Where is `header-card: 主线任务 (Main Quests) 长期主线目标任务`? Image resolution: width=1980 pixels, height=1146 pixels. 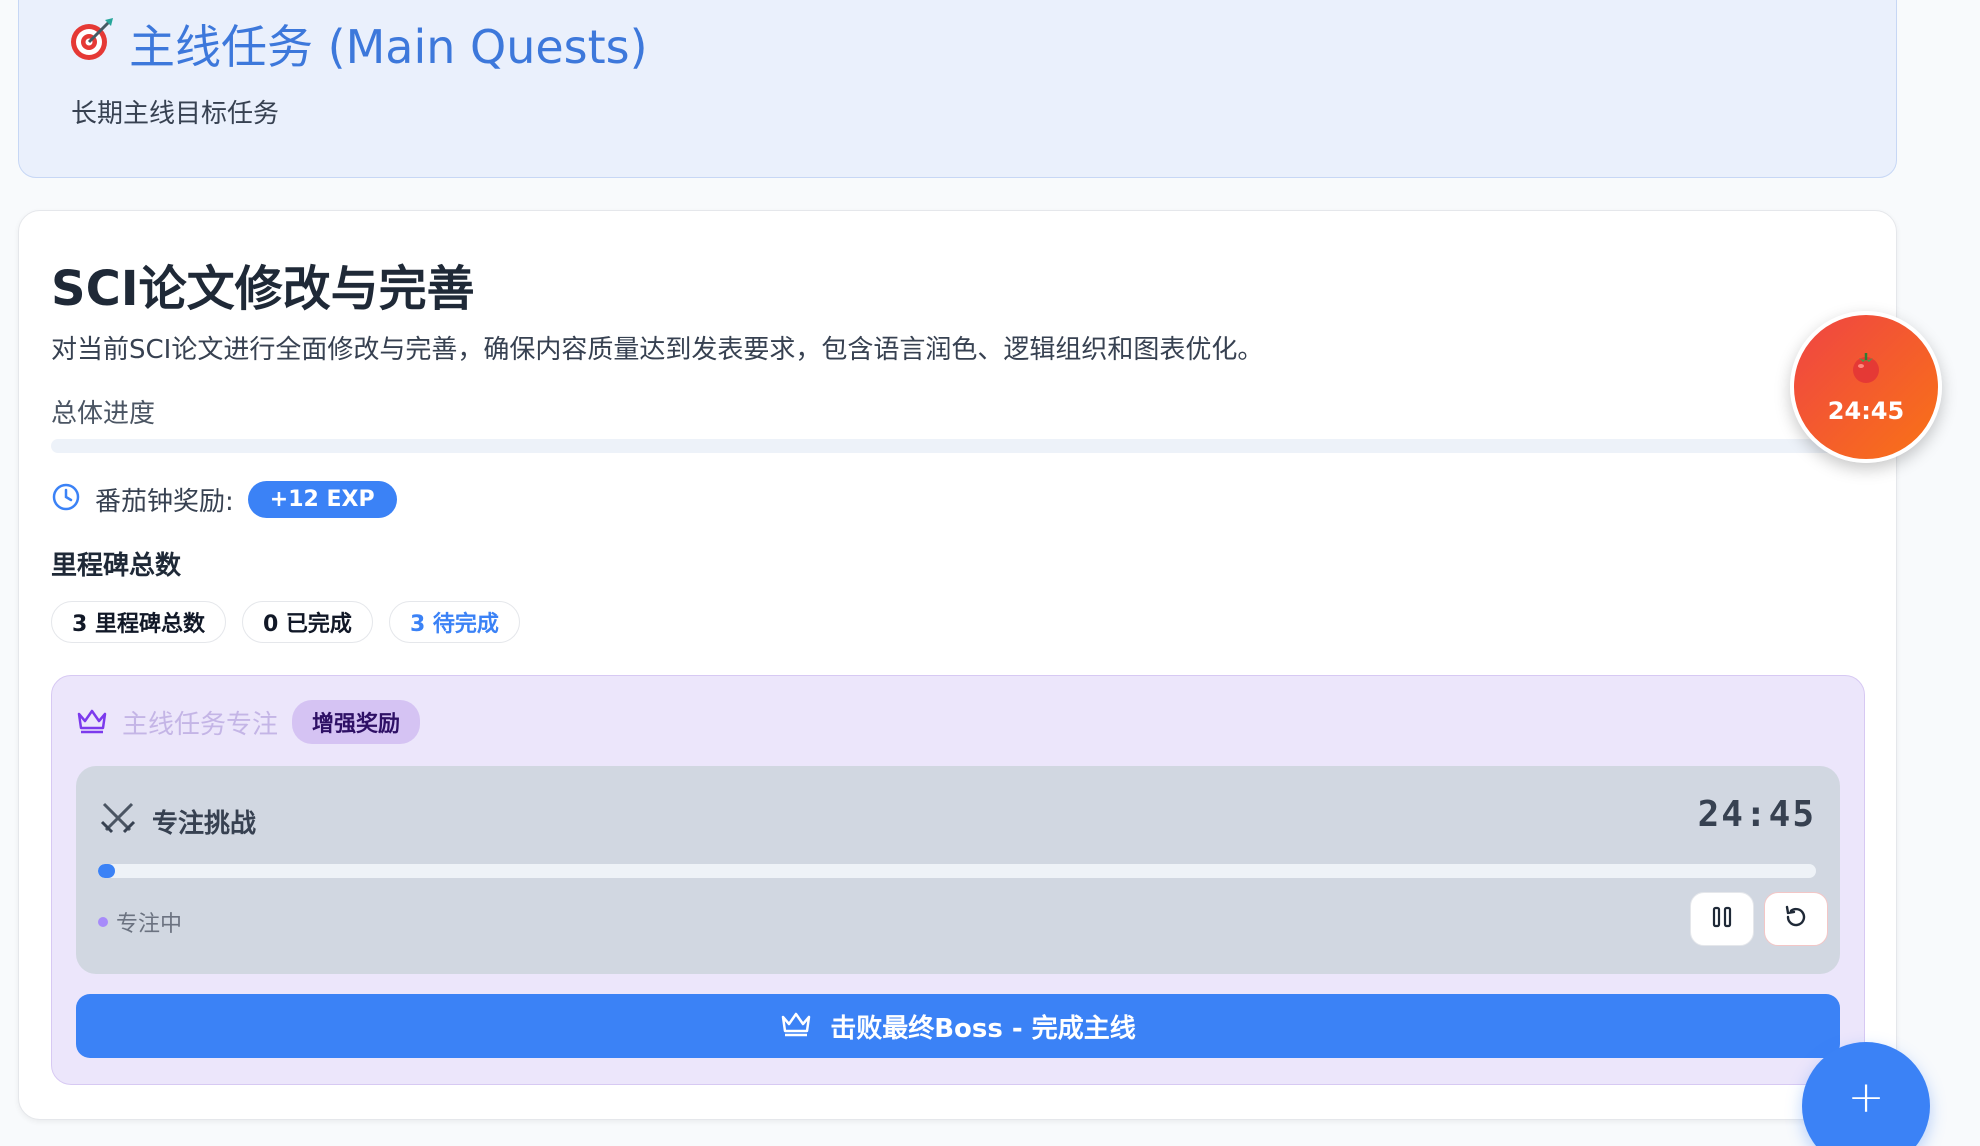
header-card: 主线任务 (Main Quests) 长期主线目标任务 is located at coordinates (957, 89).